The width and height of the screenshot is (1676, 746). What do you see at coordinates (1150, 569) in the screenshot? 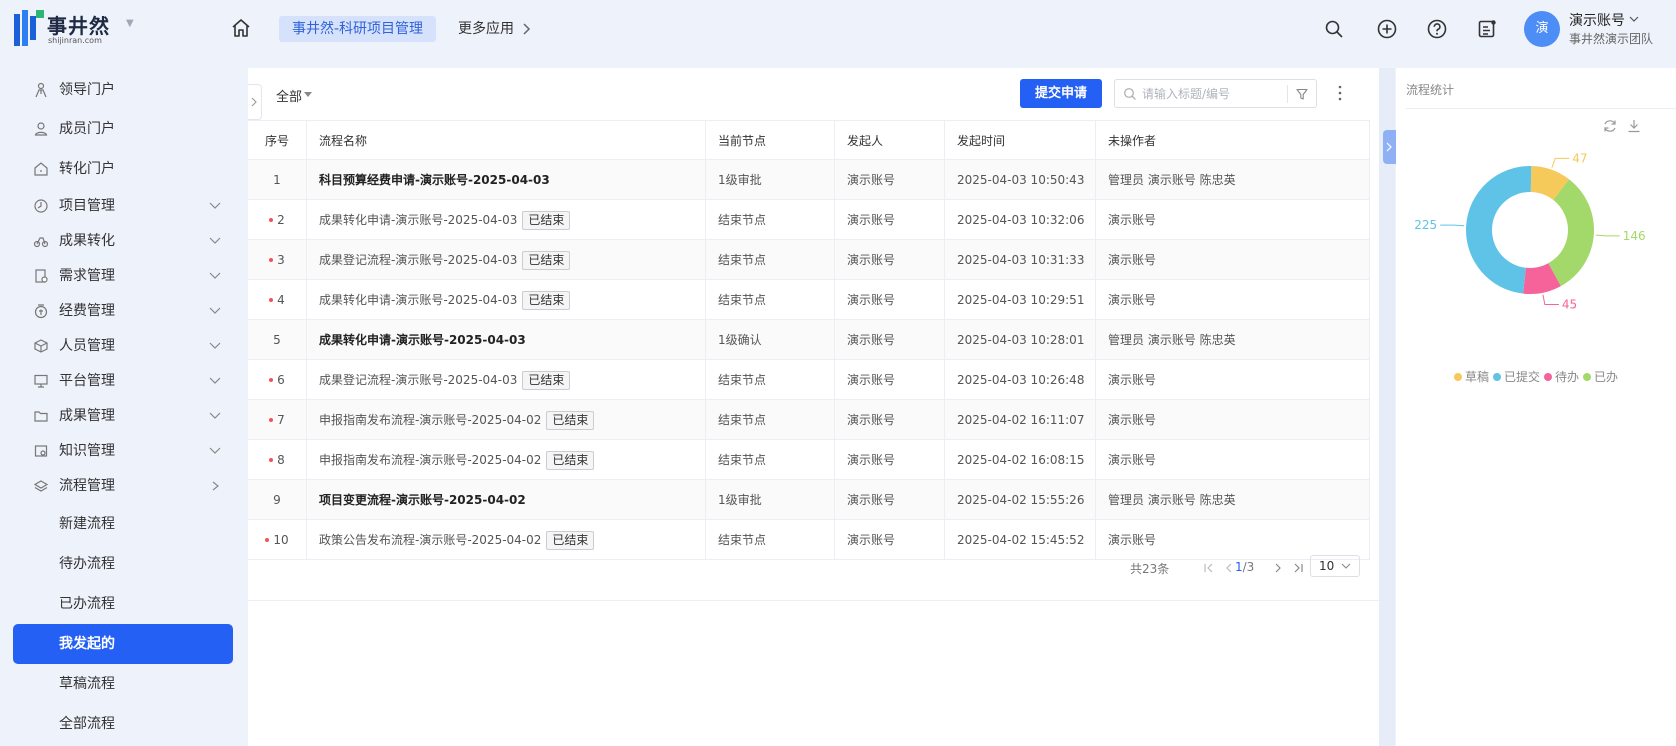
I see `pagination-total: 共23条` at bounding box center [1150, 569].